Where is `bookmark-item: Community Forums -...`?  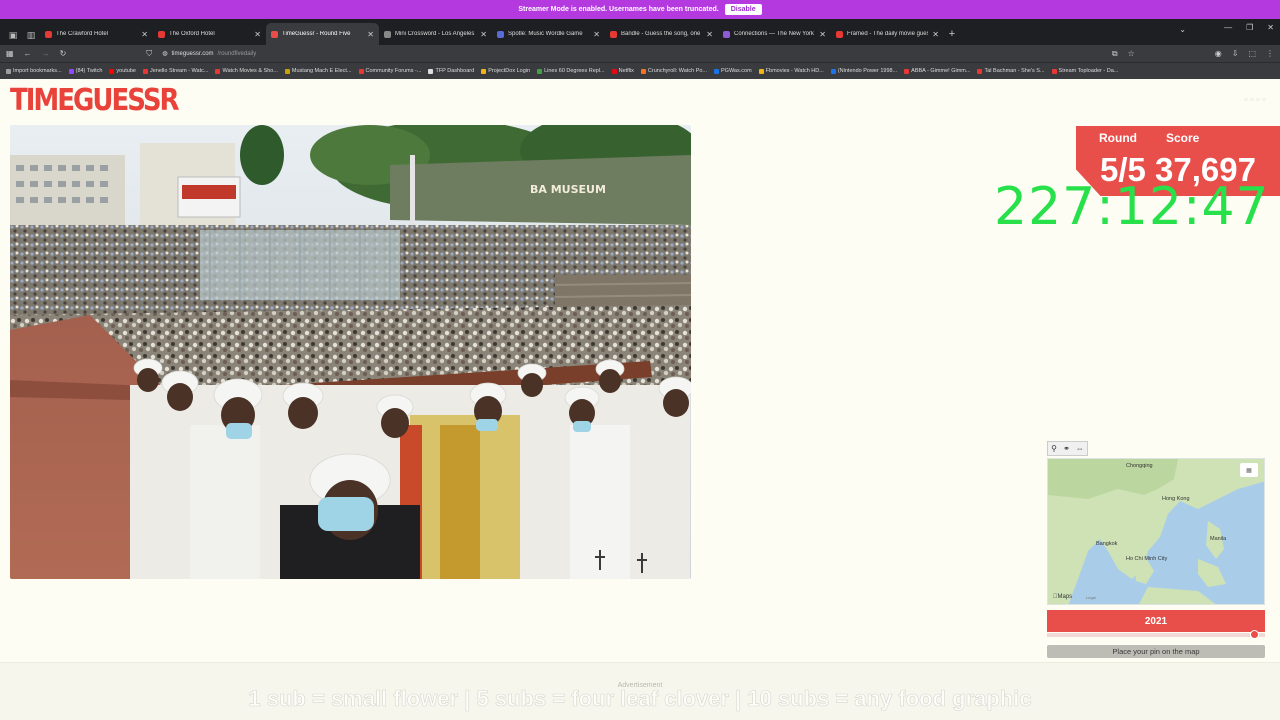
bookmark-item: Community Forums -... is located at coordinates (390, 71).